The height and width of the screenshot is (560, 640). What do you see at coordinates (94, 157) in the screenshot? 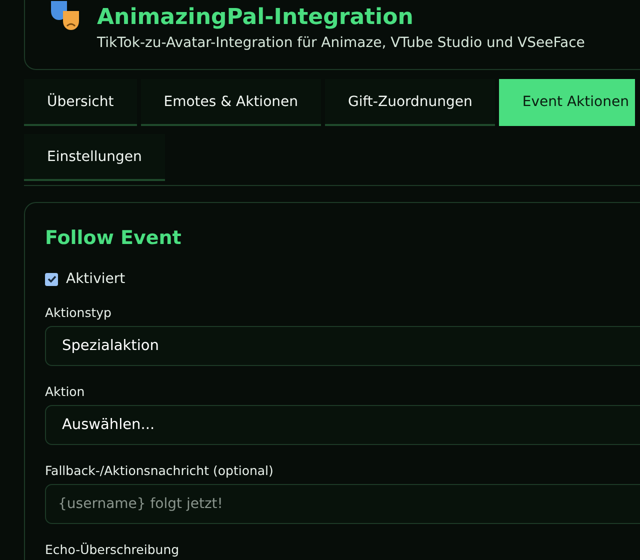
I see `tab: Einstellungen` at bounding box center [94, 157].